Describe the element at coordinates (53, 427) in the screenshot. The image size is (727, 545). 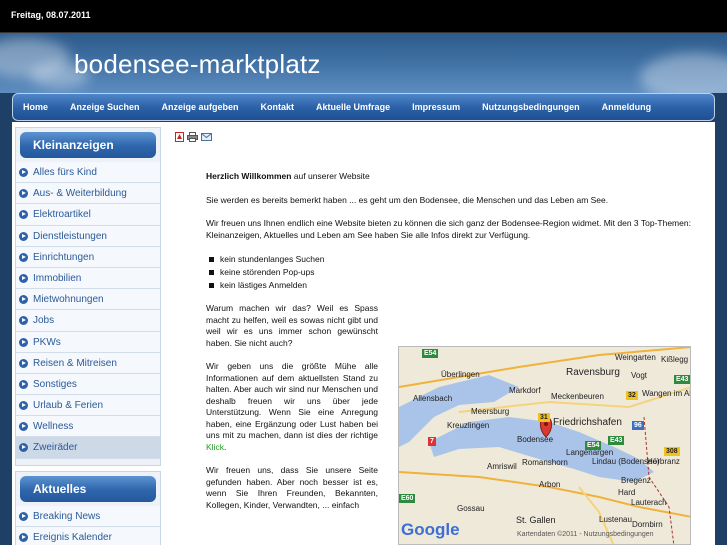
I see `category-label: Wellness` at that location.